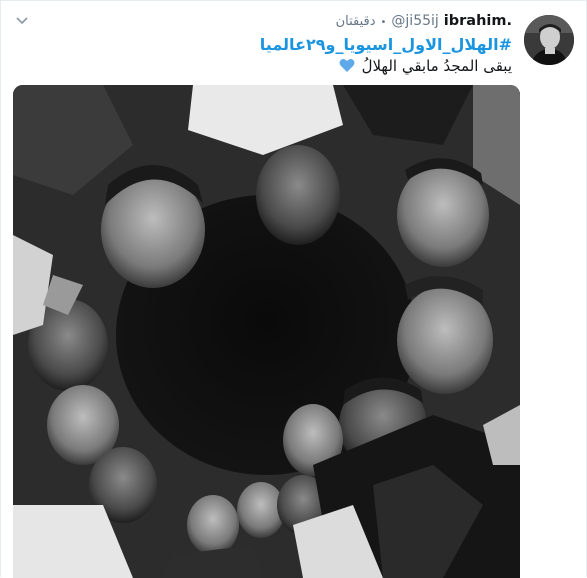  What do you see at coordinates (22, 21) in the screenshot?
I see `chevron-down-icon` at bounding box center [22, 21].